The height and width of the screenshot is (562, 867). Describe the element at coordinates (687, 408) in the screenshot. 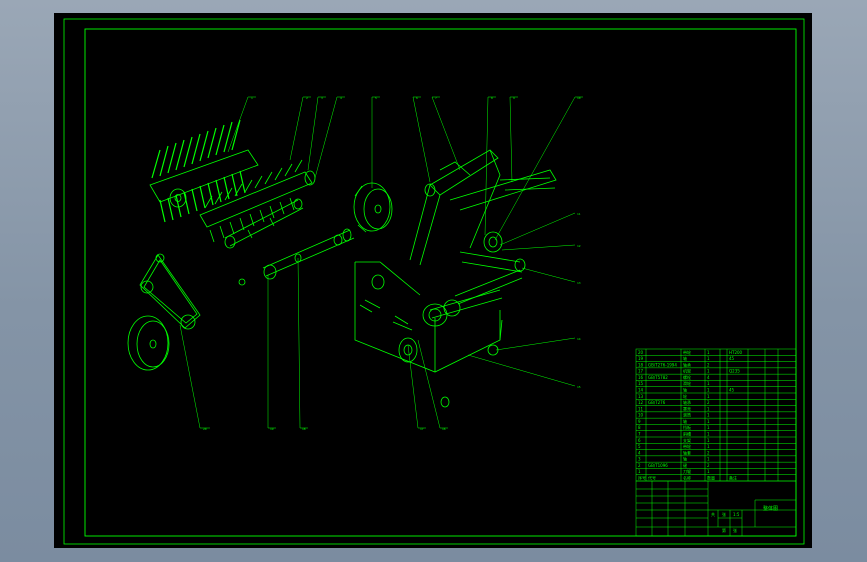

I see `parts-list-cell: 罩壳` at that location.